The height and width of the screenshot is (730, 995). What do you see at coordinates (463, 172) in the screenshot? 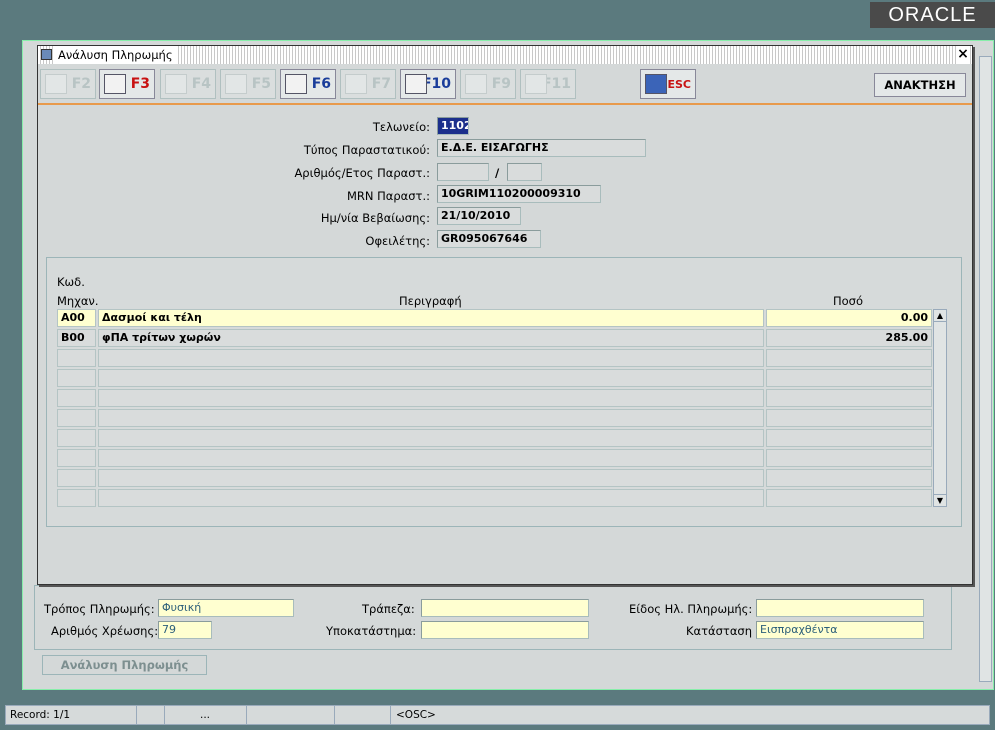
I see `doc-number-field` at bounding box center [463, 172].